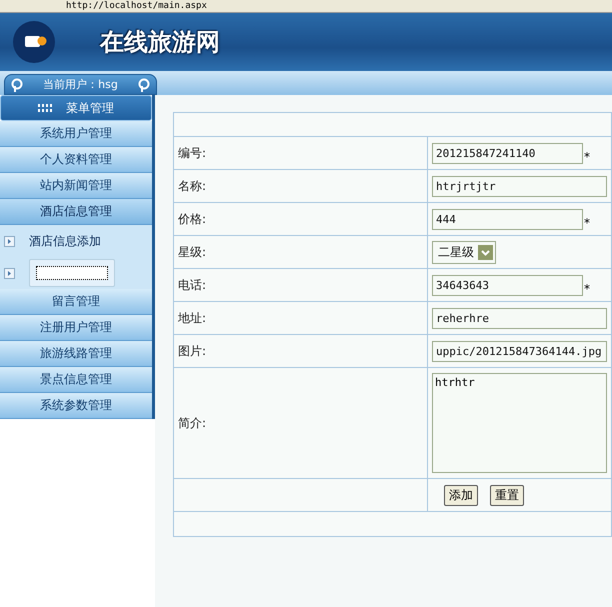 Image resolution: width=612 pixels, height=607 pixels. I want to click on text-field: 201215847241140, so click(507, 153).